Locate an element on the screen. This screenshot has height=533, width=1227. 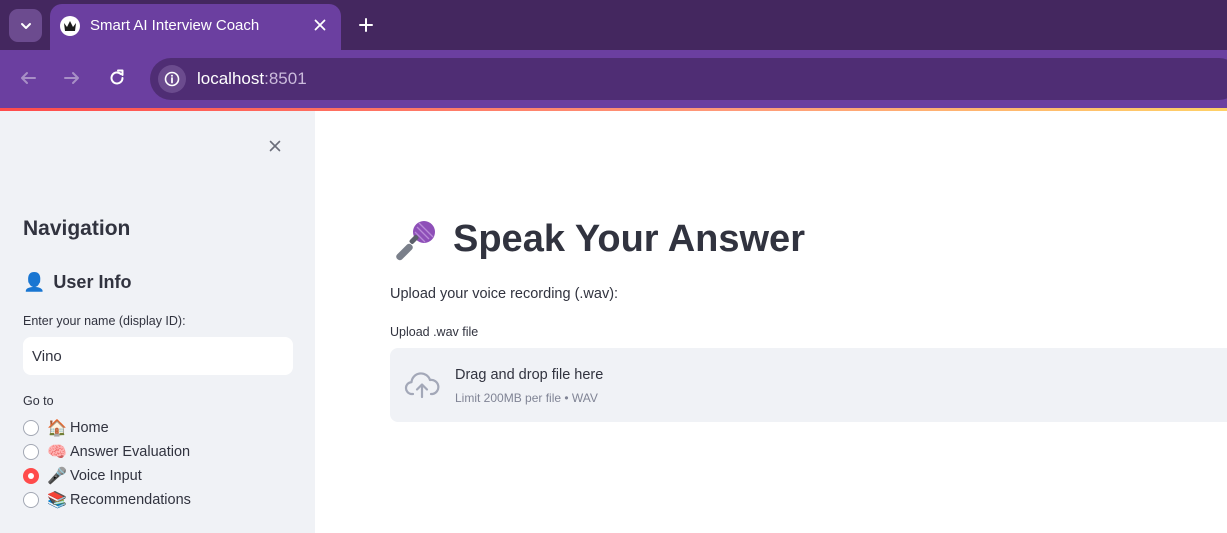
name-input is located at coordinates (158, 356).